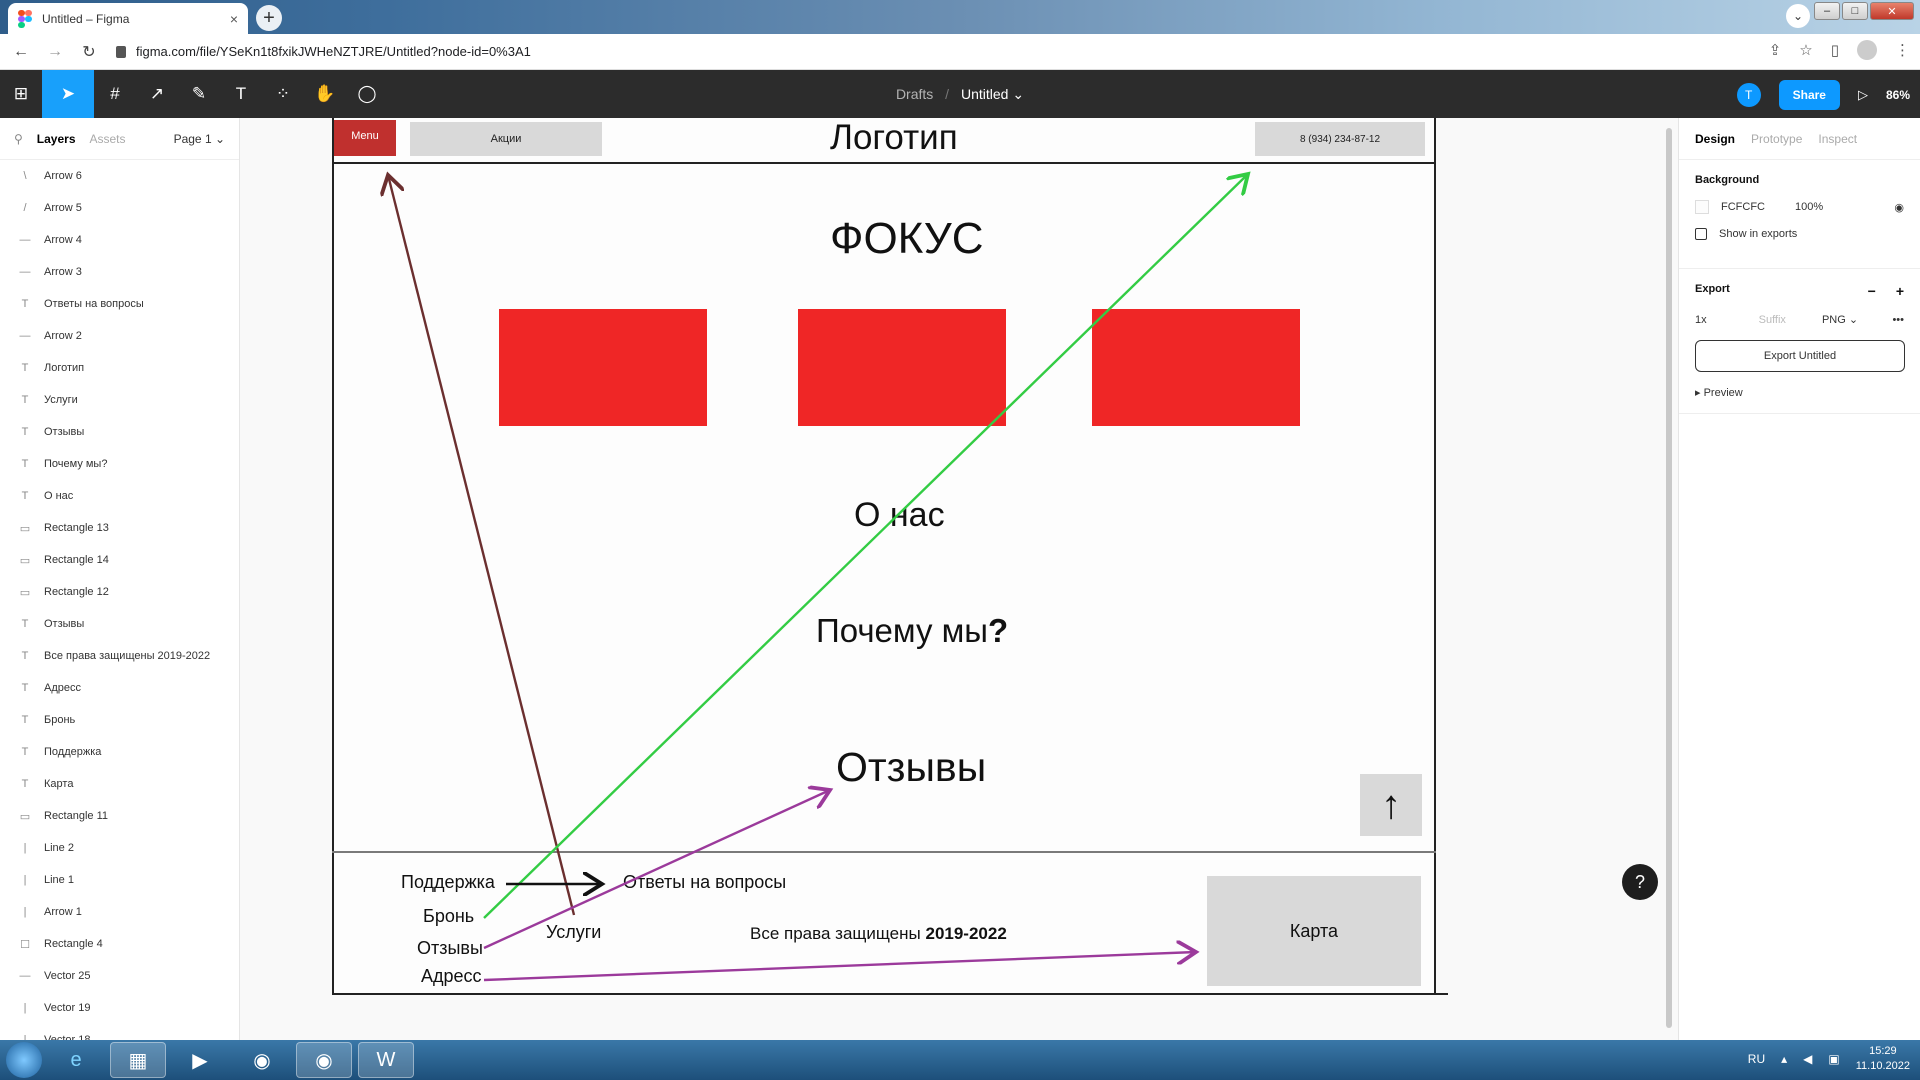 The height and width of the screenshot is (1080, 1920). What do you see at coordinates (119, 368) in the screenshot?
I see `layer-item: T Логотип` at bounding box center [119, 368].